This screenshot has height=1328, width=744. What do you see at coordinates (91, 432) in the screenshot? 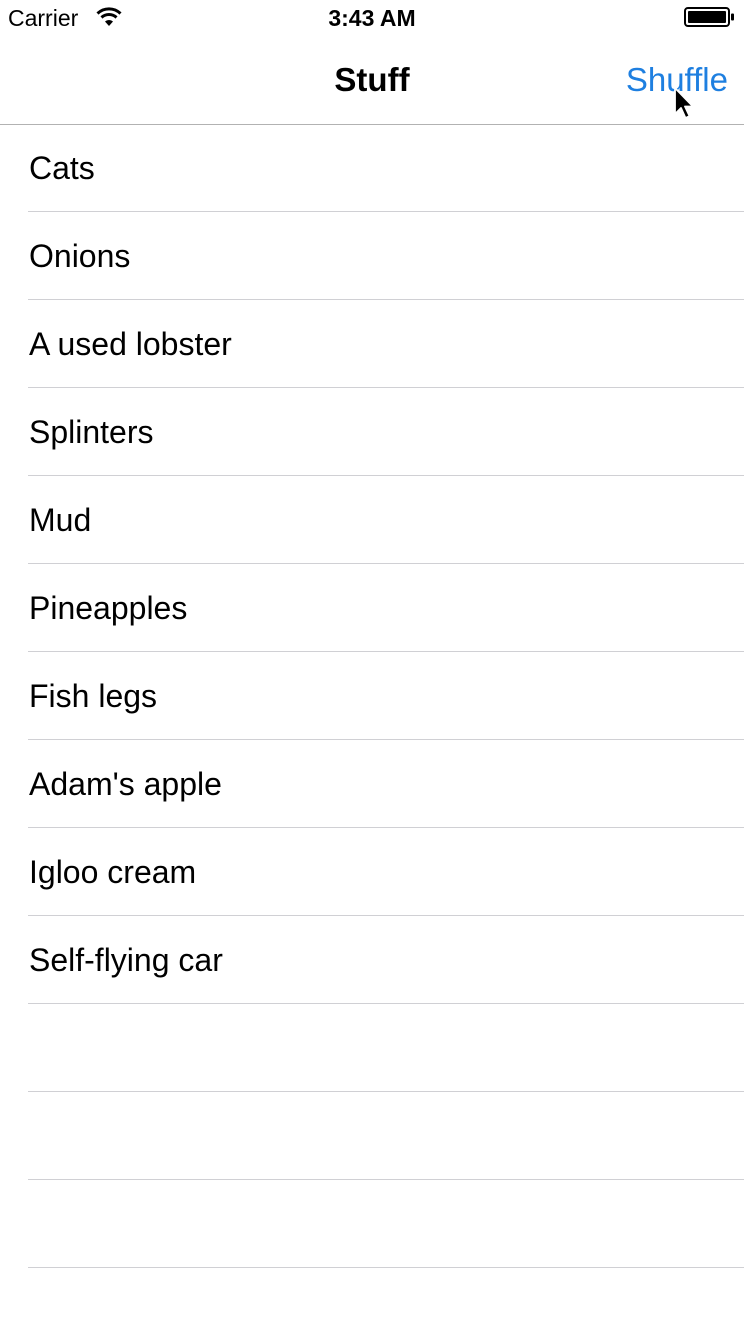
I see `row-label: Splinters` at bounding box center [91, 432].